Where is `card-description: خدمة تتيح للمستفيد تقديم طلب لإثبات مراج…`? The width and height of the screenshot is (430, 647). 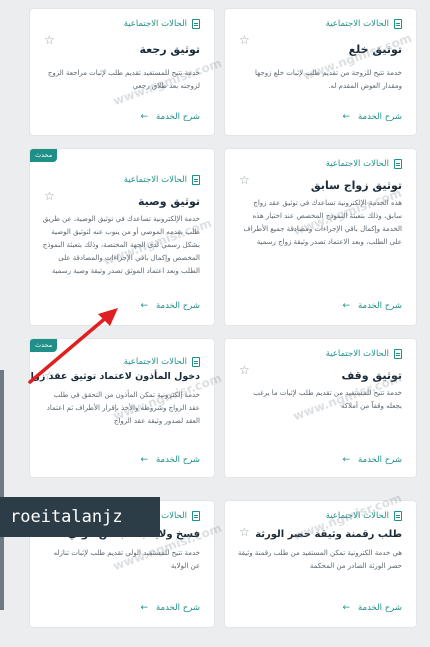
card-description: خدمة تتيح للمستفيد تقديم طلب لإثبات مراج… is located at coordinates (123, 79).